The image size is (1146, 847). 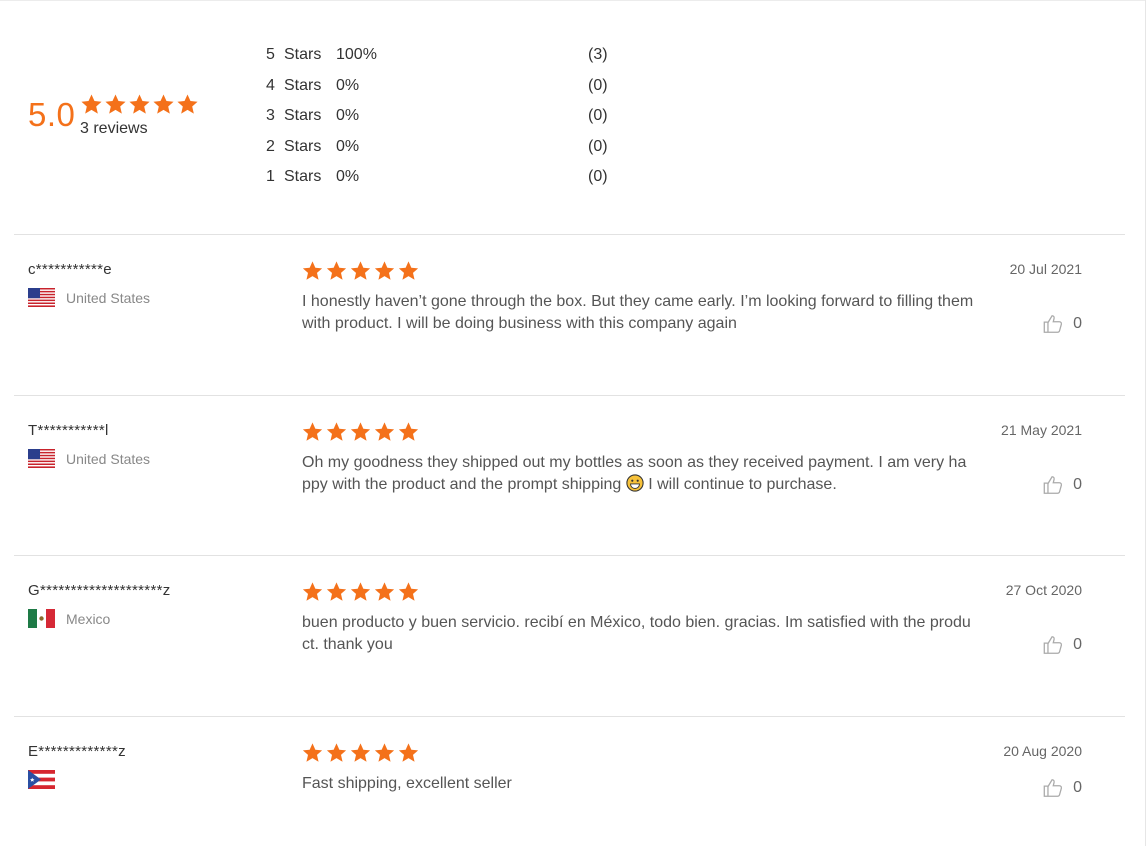 What do you see at coordinates (740, 484) in the screenshot?
I see `review-text-part: I will continue to purchase.` at bounding box center [740, 484].